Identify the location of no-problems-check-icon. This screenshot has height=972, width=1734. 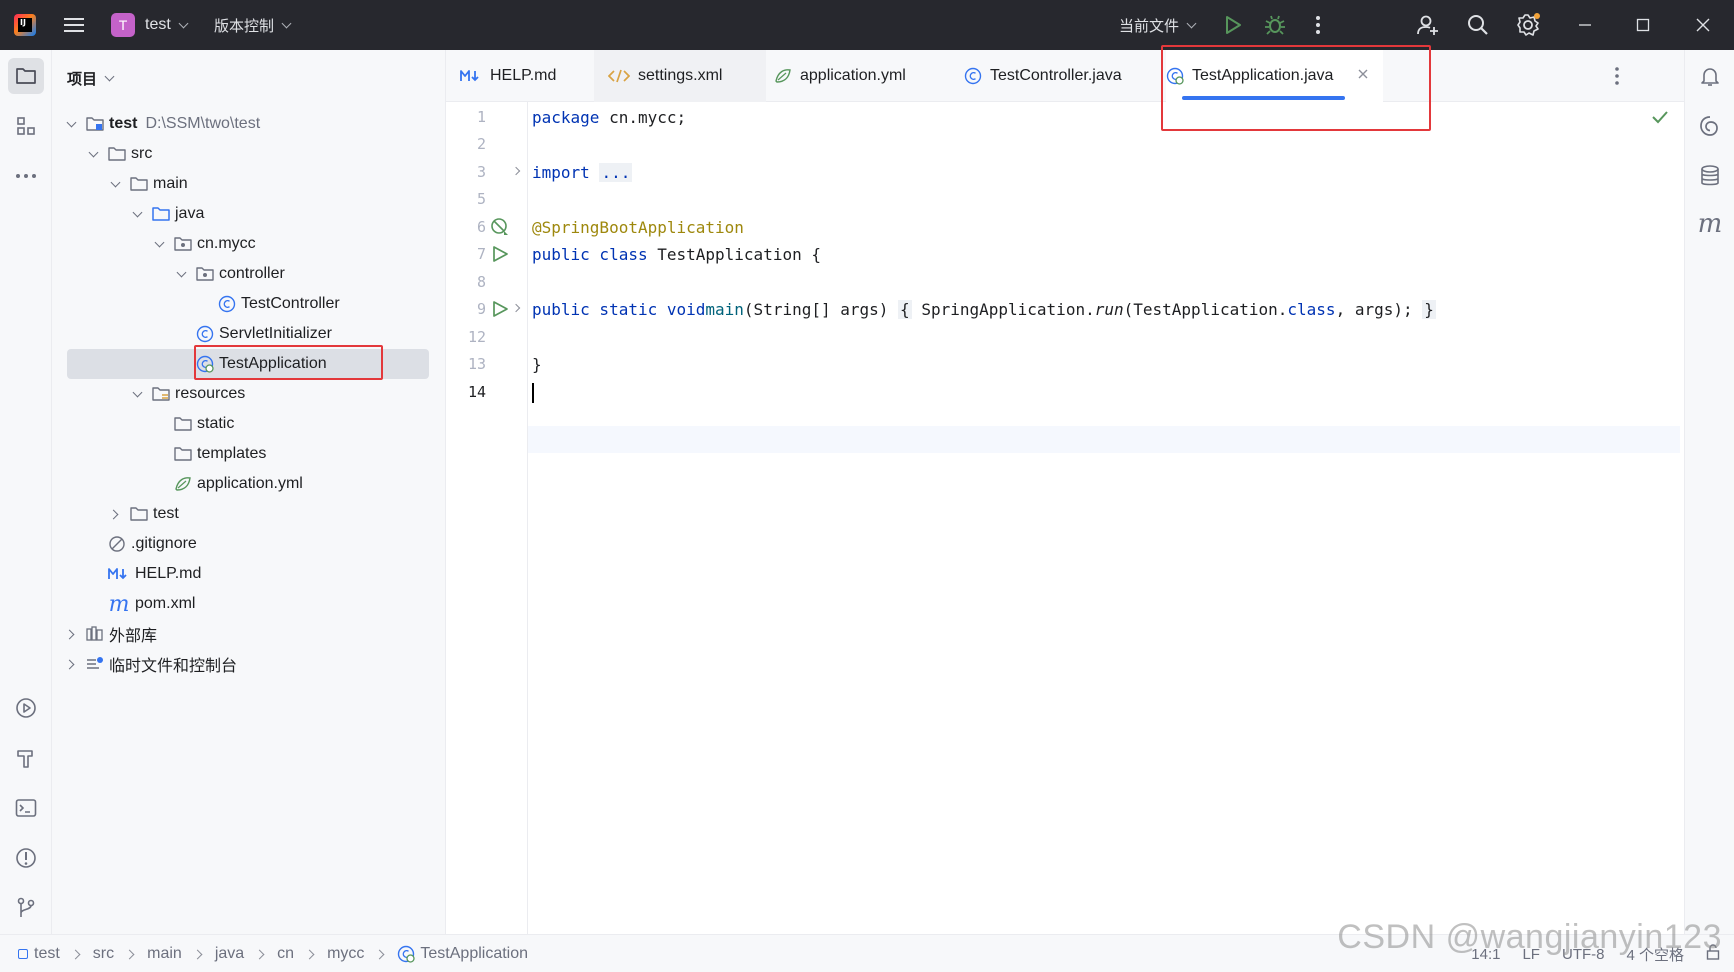
(1660, 119).